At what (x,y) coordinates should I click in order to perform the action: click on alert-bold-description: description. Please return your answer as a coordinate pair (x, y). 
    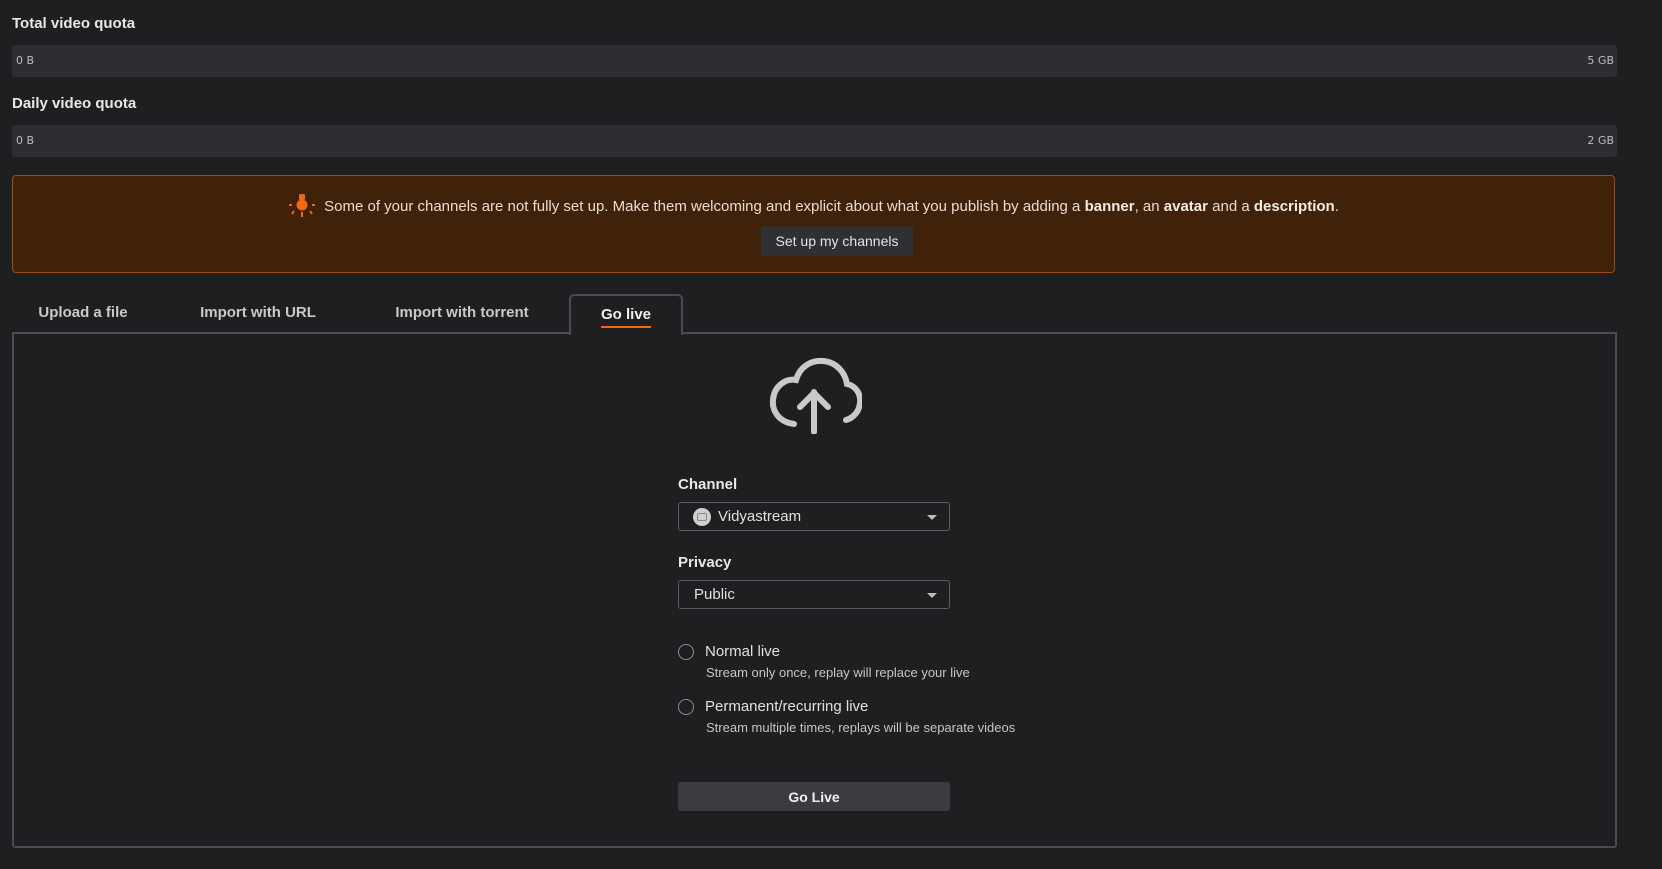
    Looking at the image, I should click on (1294, 206).